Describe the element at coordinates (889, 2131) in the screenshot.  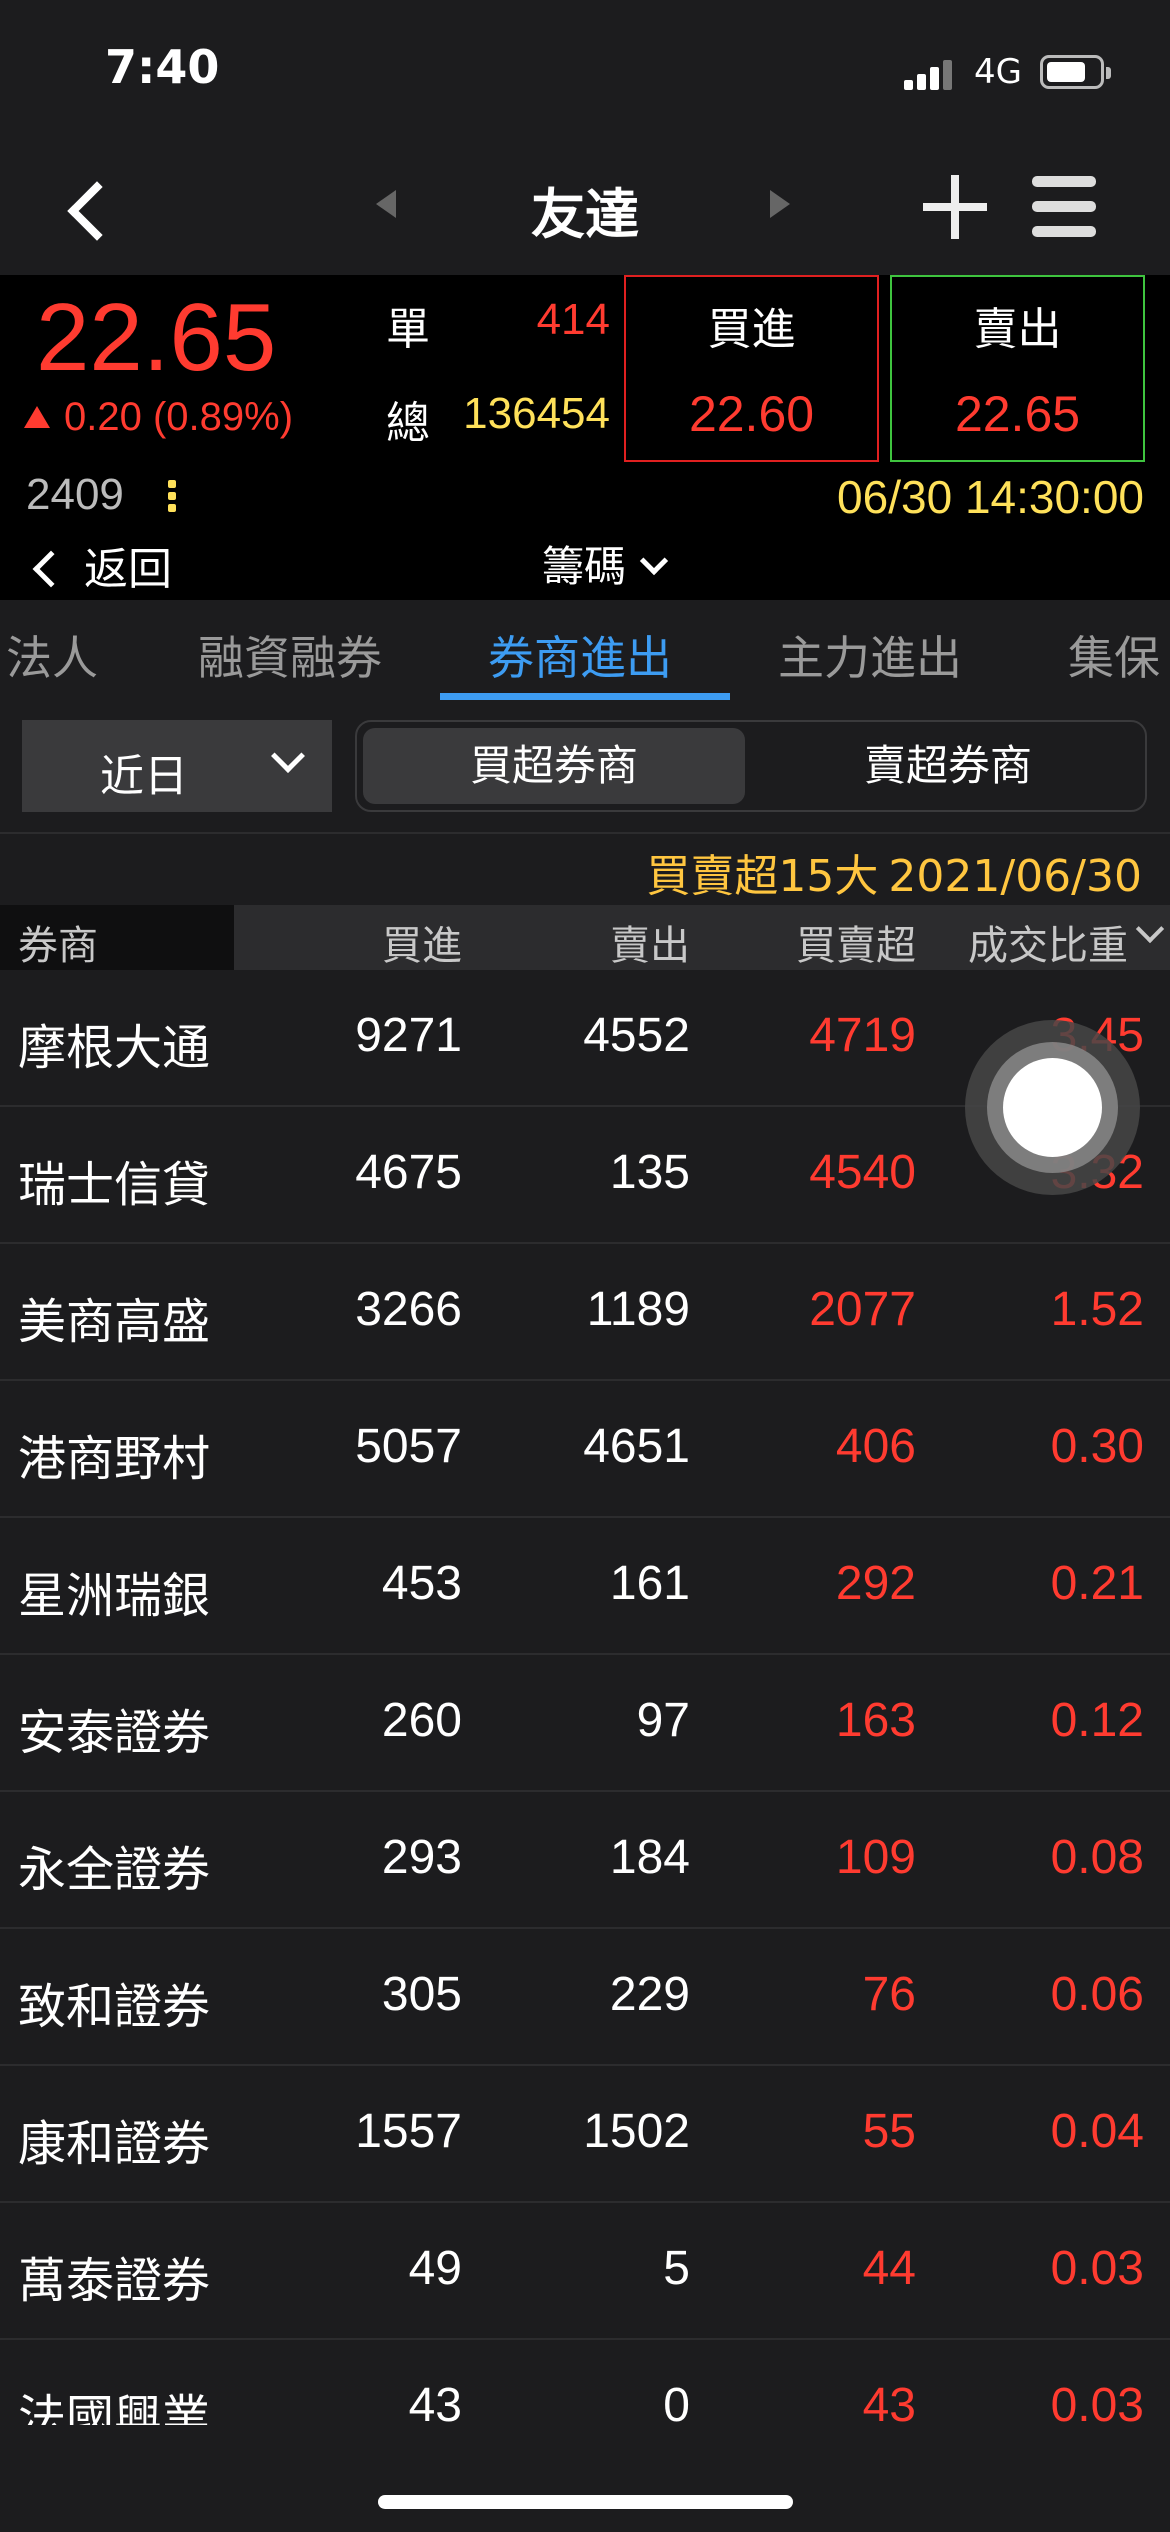
I see `net-volume: 55` at that location.